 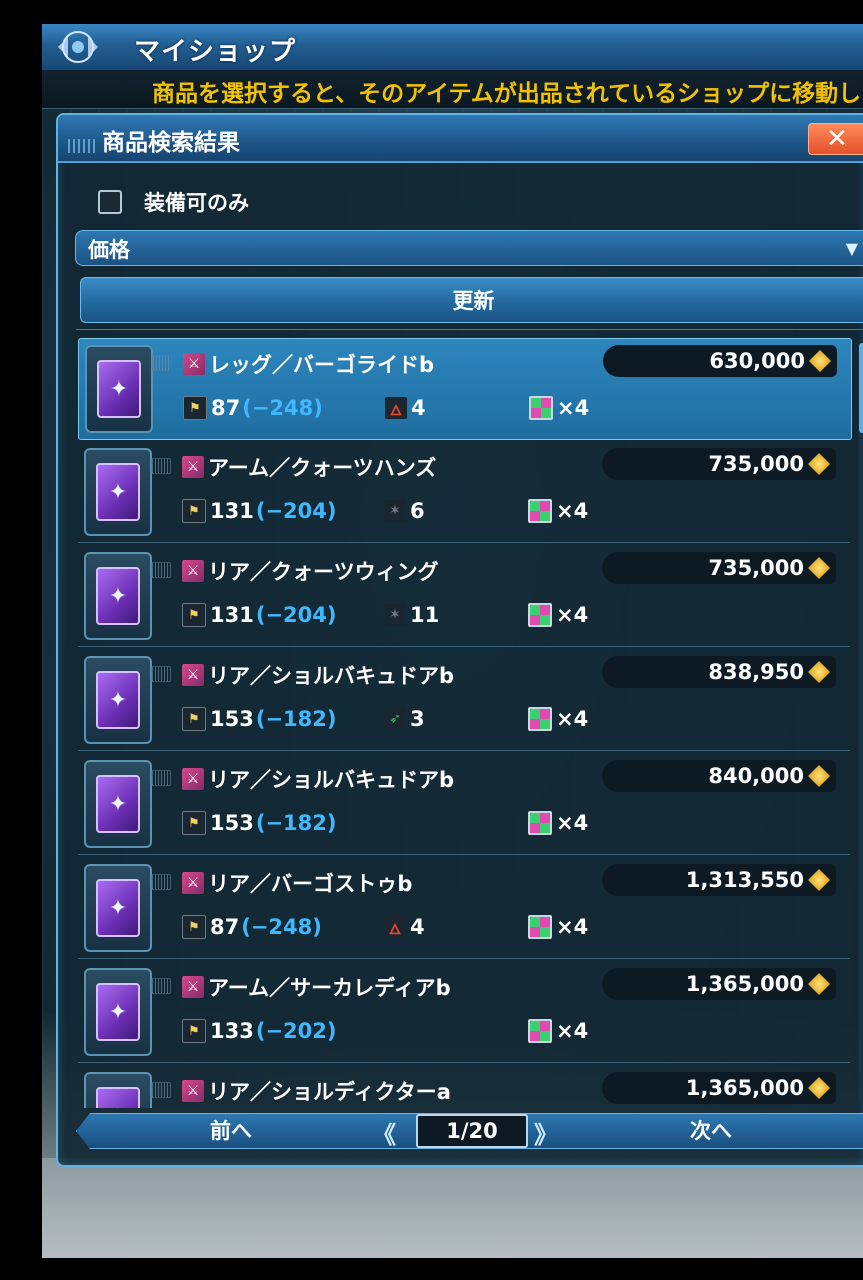 What do you see at coordinates (232, 1031) in the screenshot?
I see `requirement-value: 133` at bounding box center [232, 1031].